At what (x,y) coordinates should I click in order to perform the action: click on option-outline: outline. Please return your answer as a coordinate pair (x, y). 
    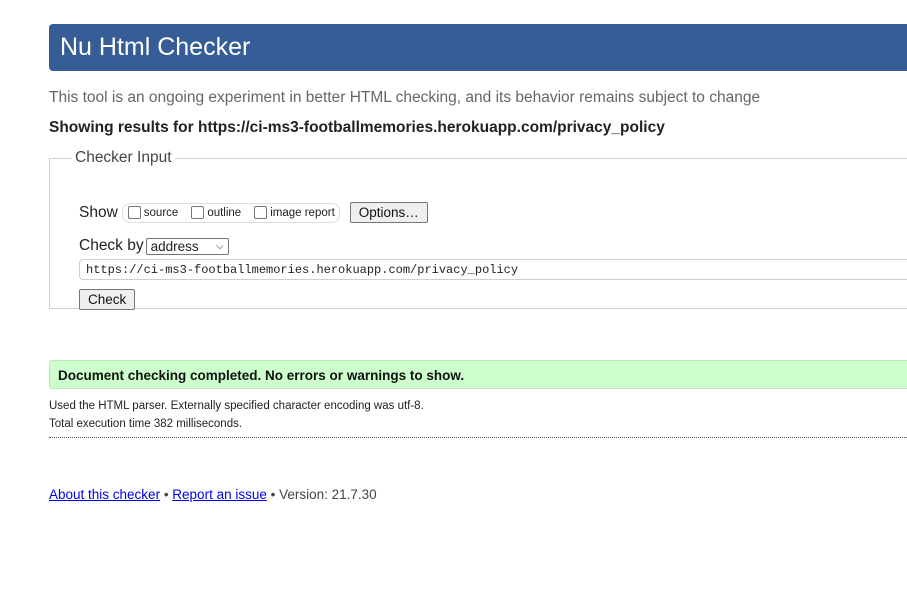
    Looking at the image, I should click on (214, 212).